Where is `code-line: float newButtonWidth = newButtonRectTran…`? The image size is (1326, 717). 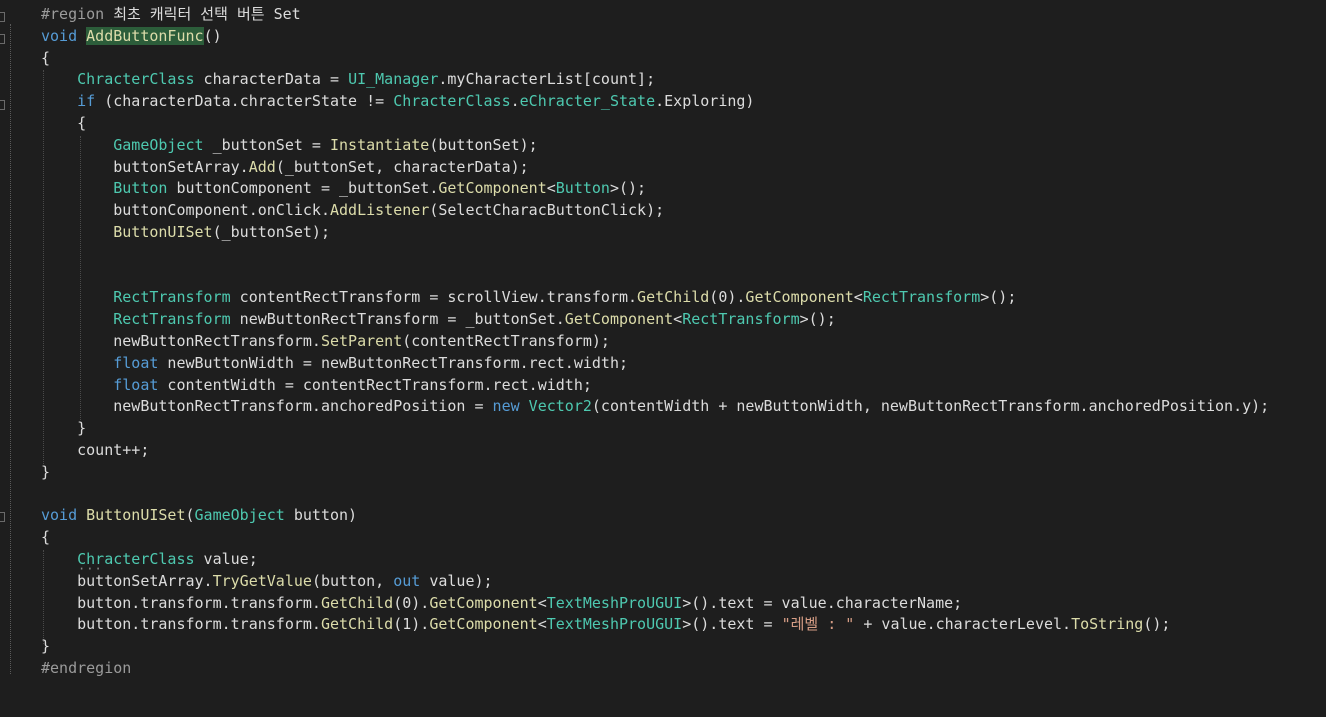 code-line: float newButtonWidth = newButtonRectTran… is located at coordinates (655, 364).